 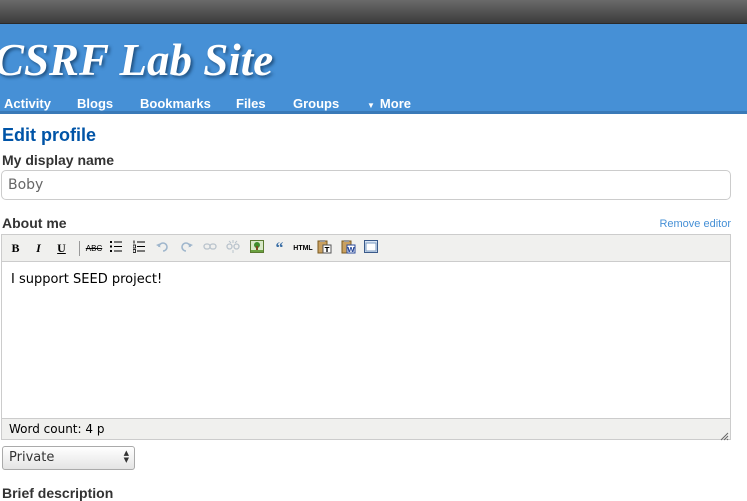 I want to click on paste-word-icon: W, so click(x=348, y=248).